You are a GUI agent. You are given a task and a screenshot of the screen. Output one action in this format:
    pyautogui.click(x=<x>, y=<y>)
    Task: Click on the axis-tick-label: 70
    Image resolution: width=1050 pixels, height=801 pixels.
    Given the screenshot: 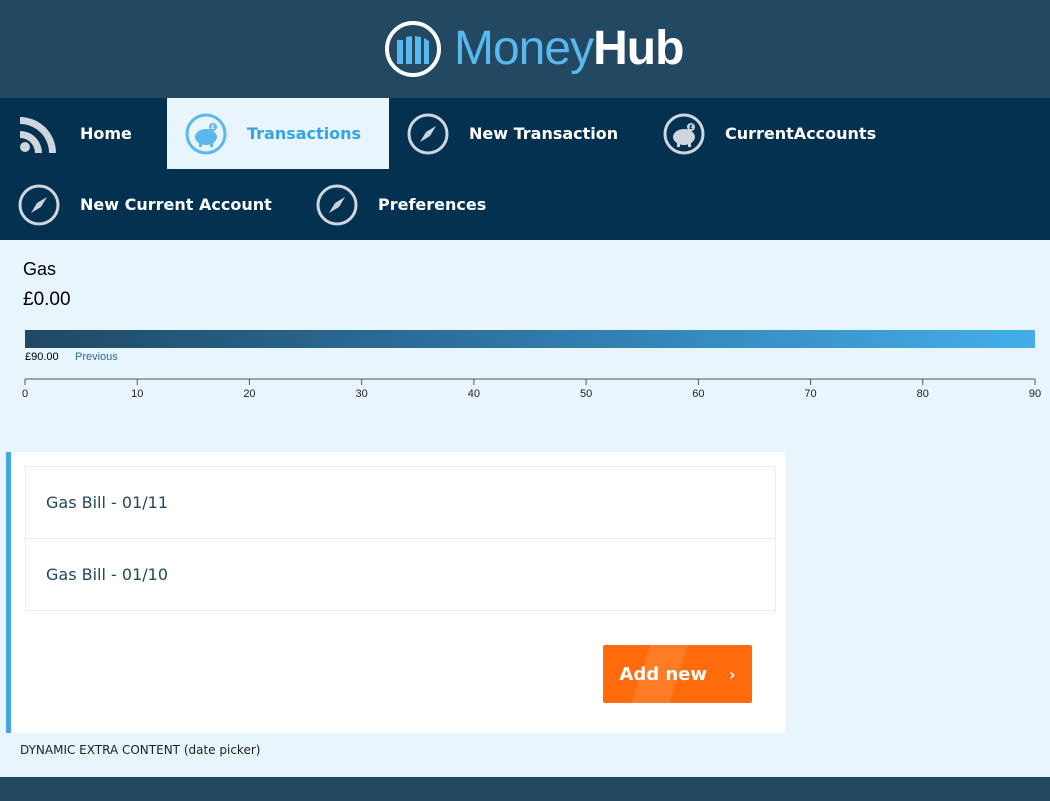 What is the action you would take?
    pyautogui.click(x=810, y=394)
    